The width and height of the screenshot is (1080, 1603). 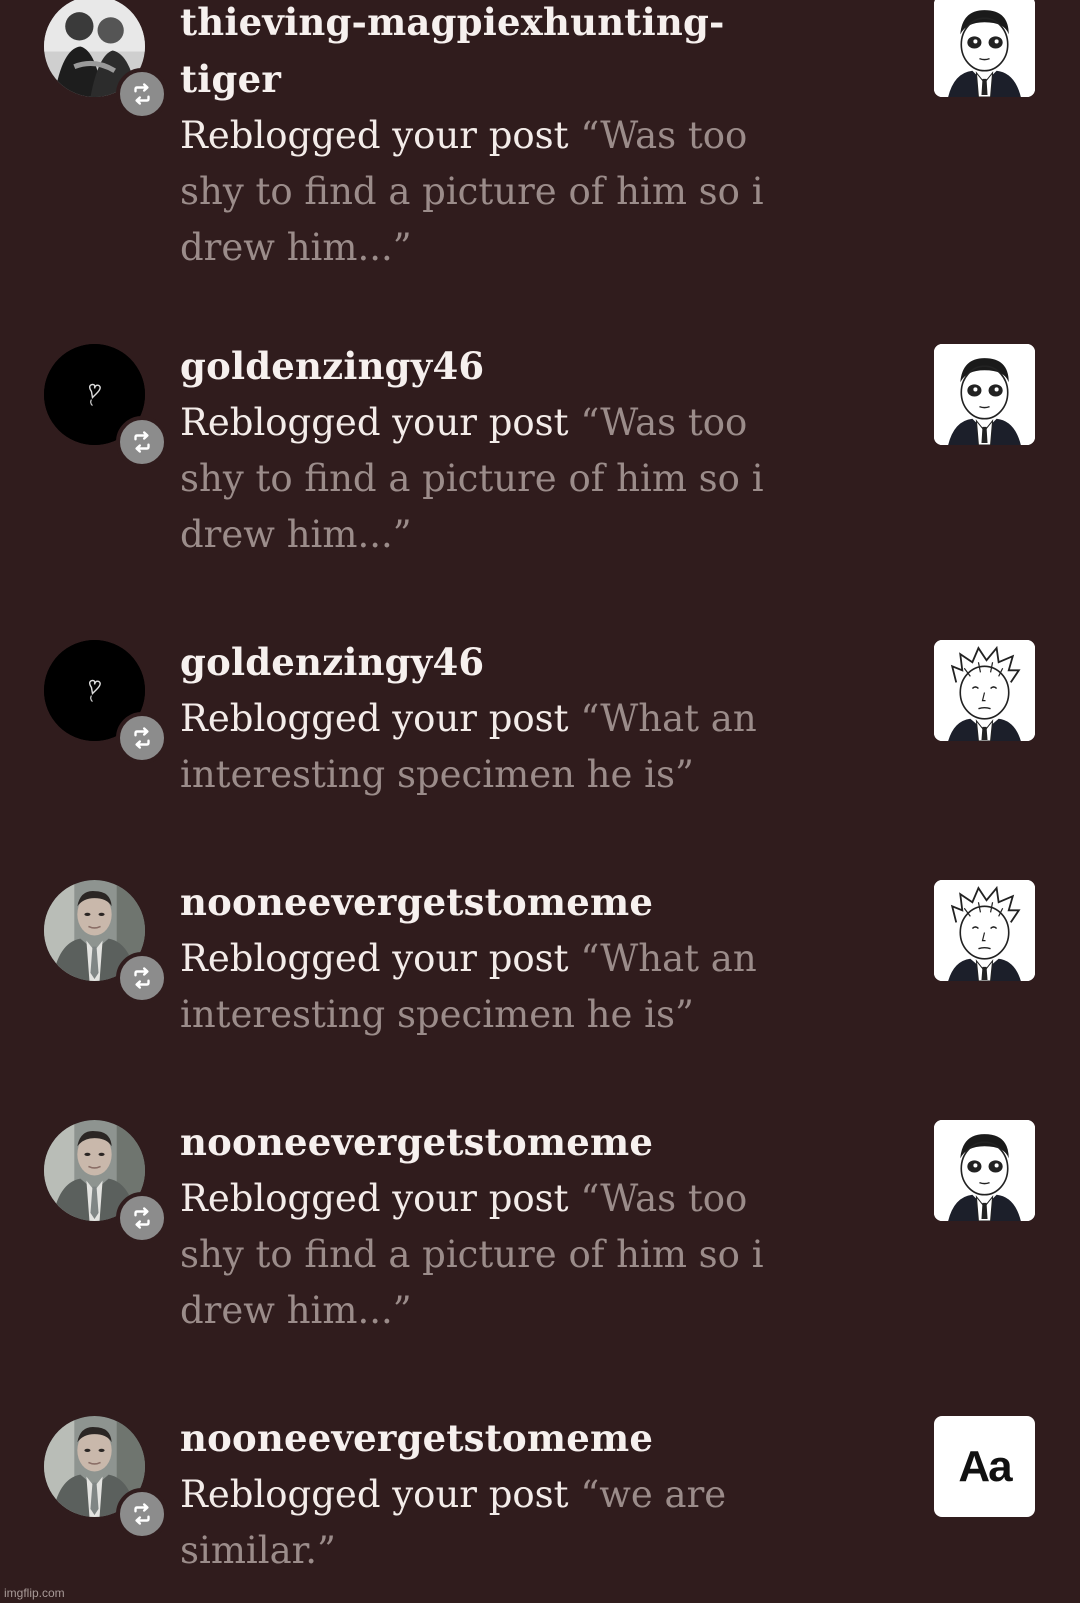 What do you see at coordinates (34, 1593) in the screenshot?
I see `watermark: imgflip.com` at bounding box center [34, 1593].